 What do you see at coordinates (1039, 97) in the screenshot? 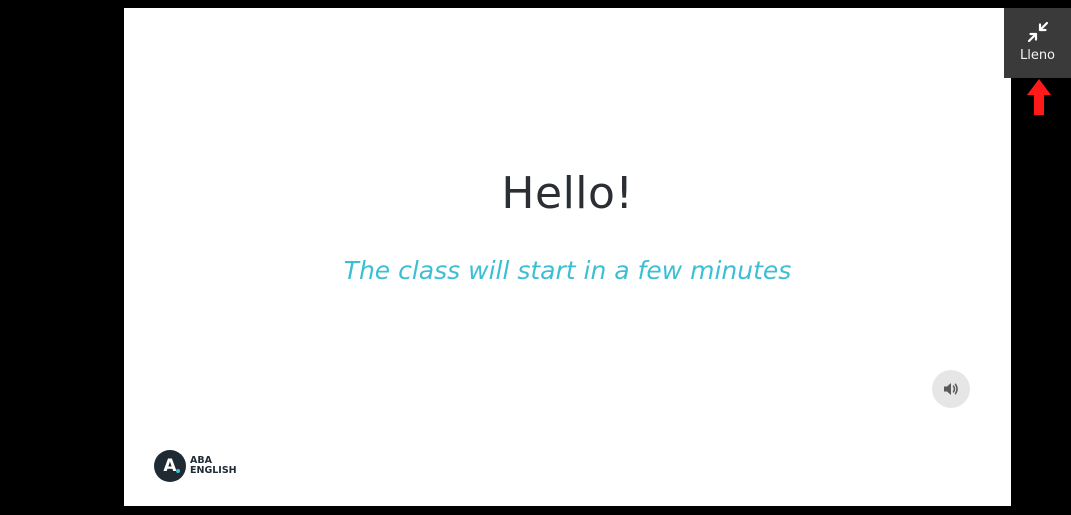
I see `red-up-arrow-icon` at bounding box center [1039, 97].